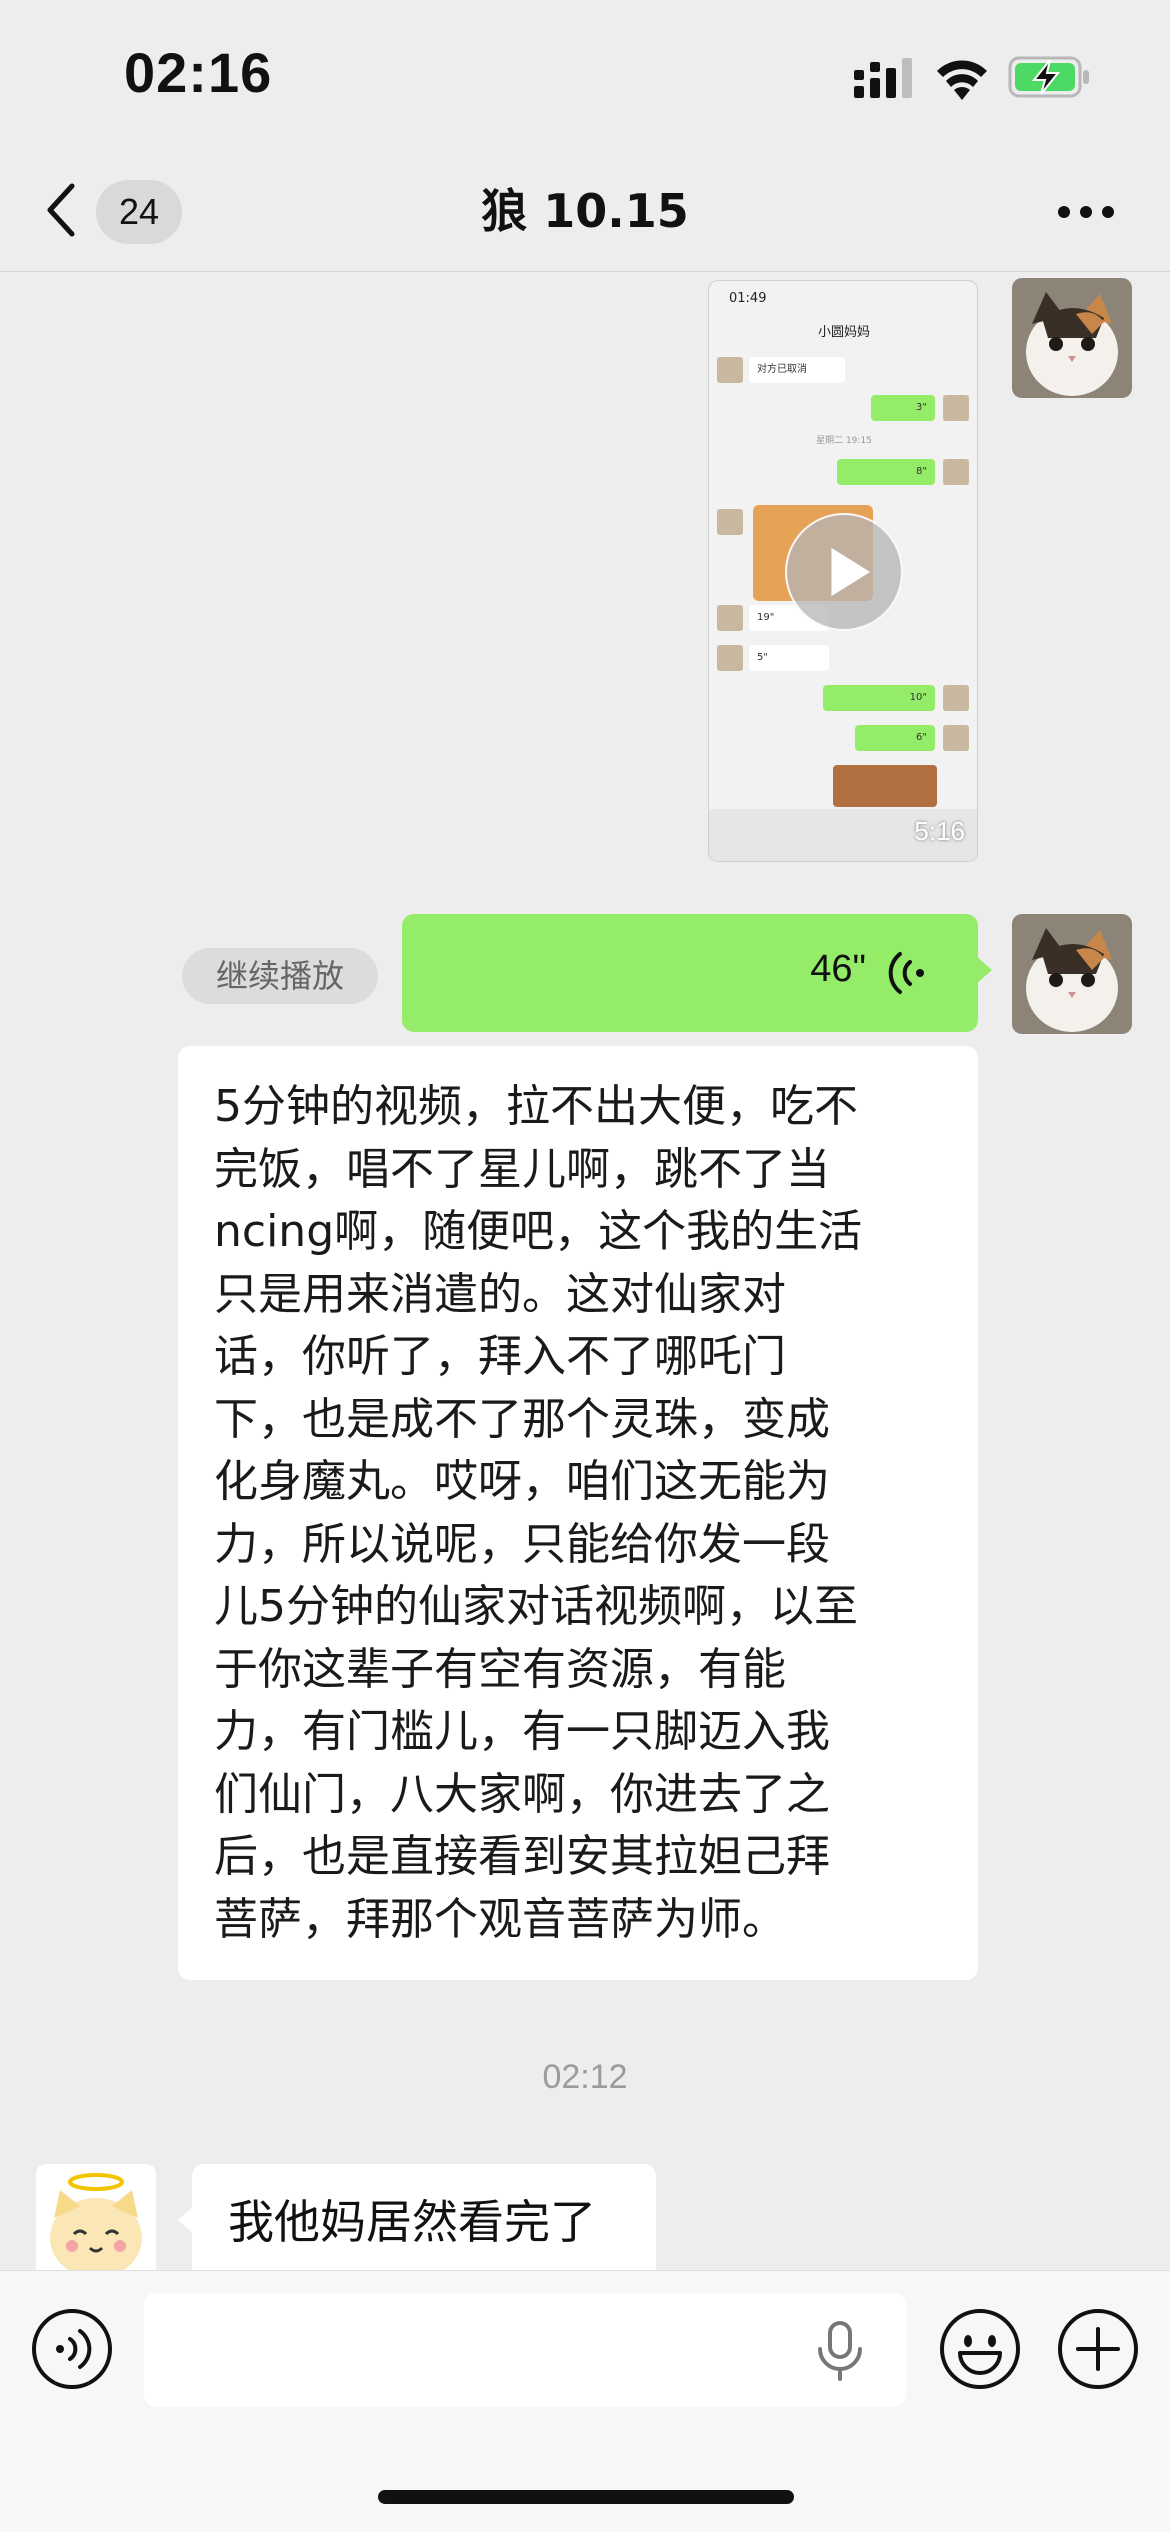 The height and width of the screenshot is (2532, 1170). I want to click on preview-chat-title: 小圆妈妈, so click(843, 332).